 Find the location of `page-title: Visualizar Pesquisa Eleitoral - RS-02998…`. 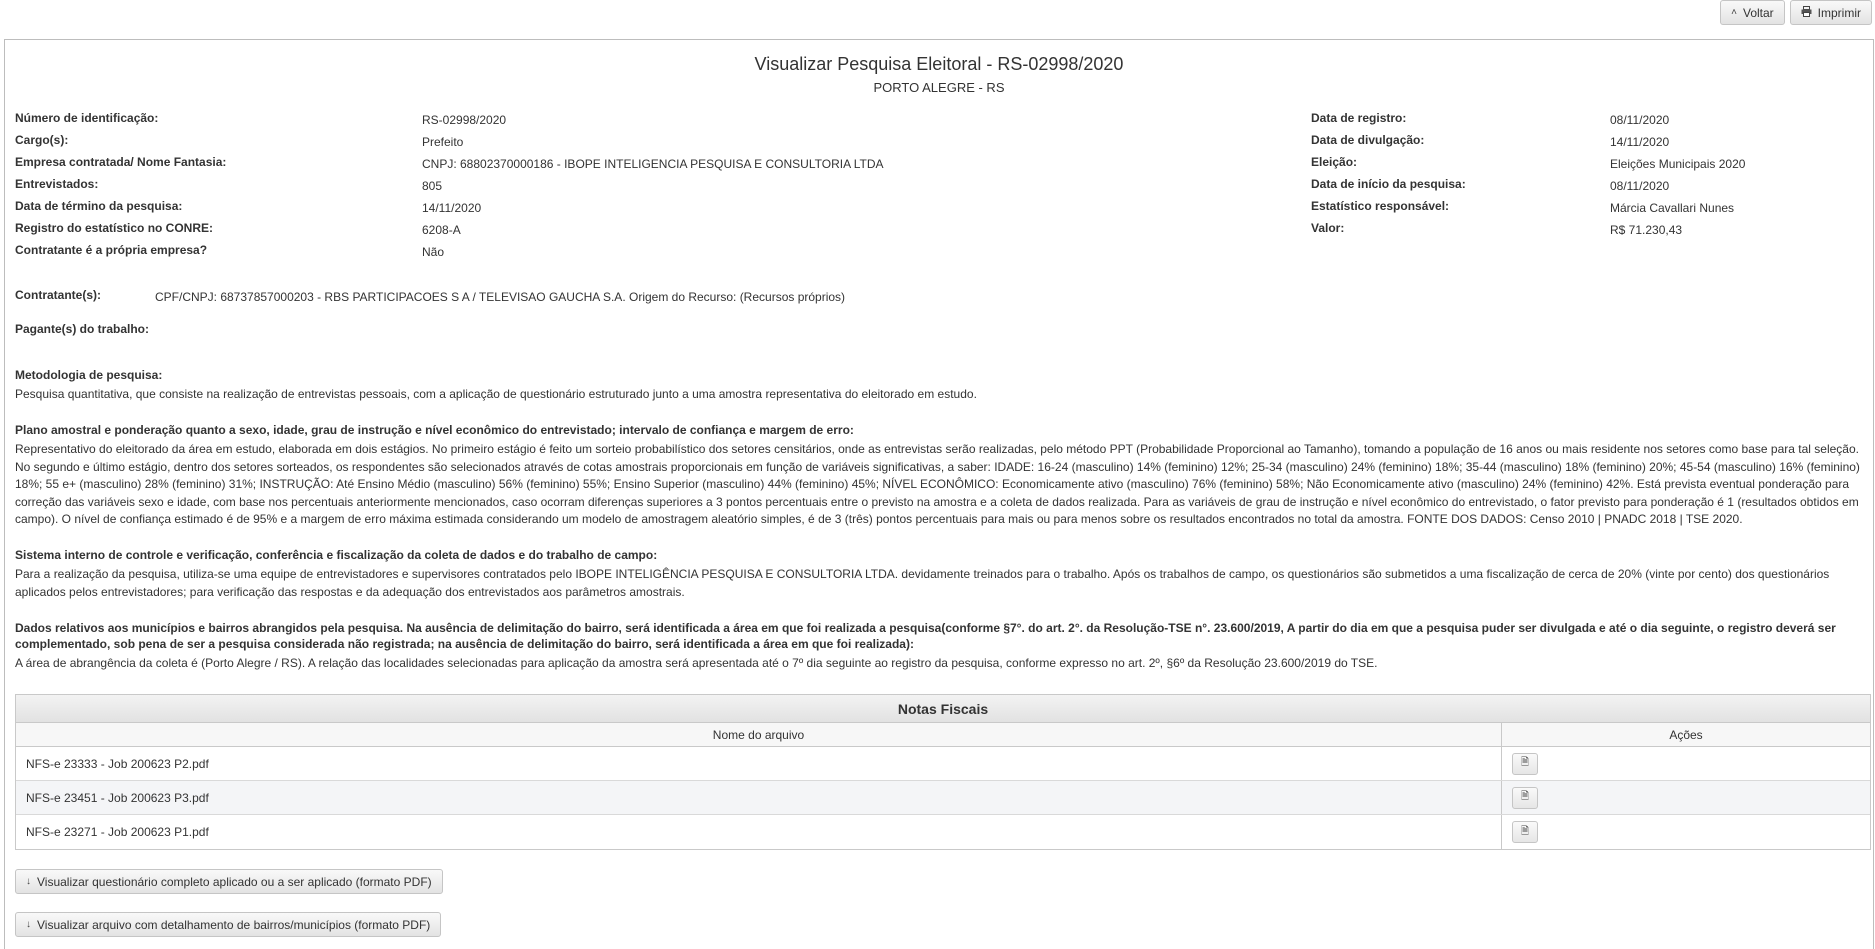

page-title: Visualizar Pesquisa Eleitoral - RS-02998… is located at coordinates (939, 64).